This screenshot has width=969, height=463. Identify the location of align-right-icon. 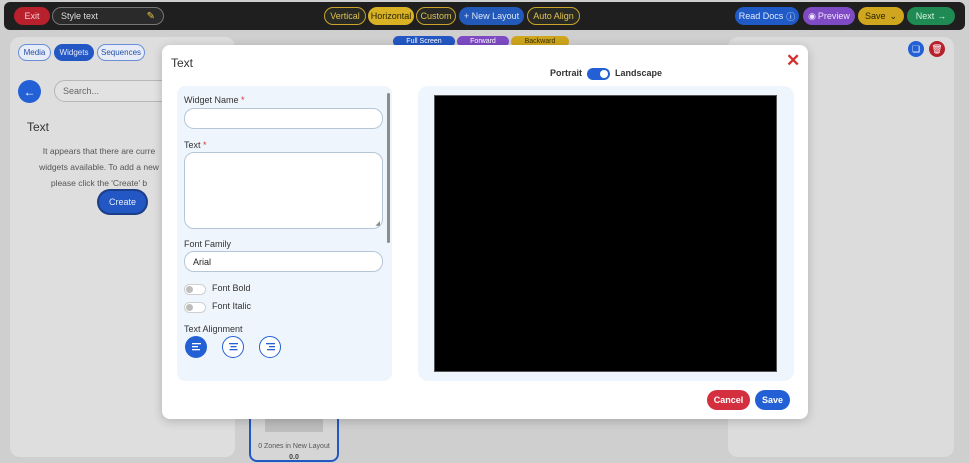
(270, 347).